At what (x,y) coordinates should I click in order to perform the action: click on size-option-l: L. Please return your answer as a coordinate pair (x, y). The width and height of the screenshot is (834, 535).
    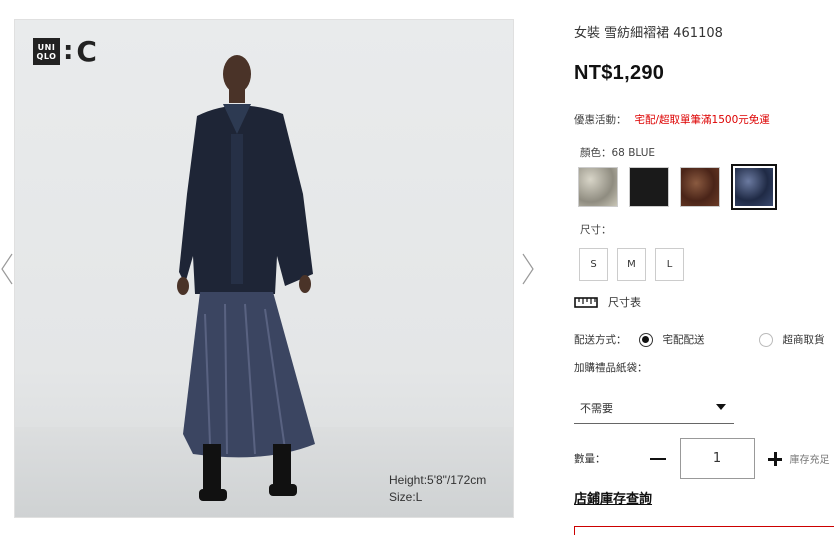
    Looking at the image, I should click on (669, 264).